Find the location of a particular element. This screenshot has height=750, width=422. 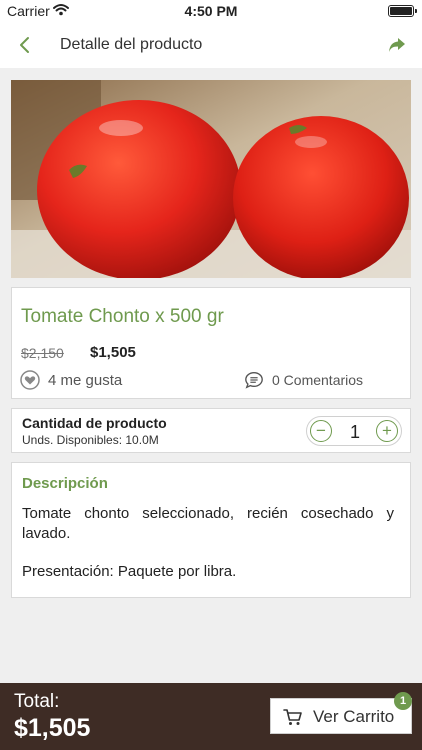

checkout-bar: Total: $1,505 Ver Carrito is located at coordinates (211, 716).